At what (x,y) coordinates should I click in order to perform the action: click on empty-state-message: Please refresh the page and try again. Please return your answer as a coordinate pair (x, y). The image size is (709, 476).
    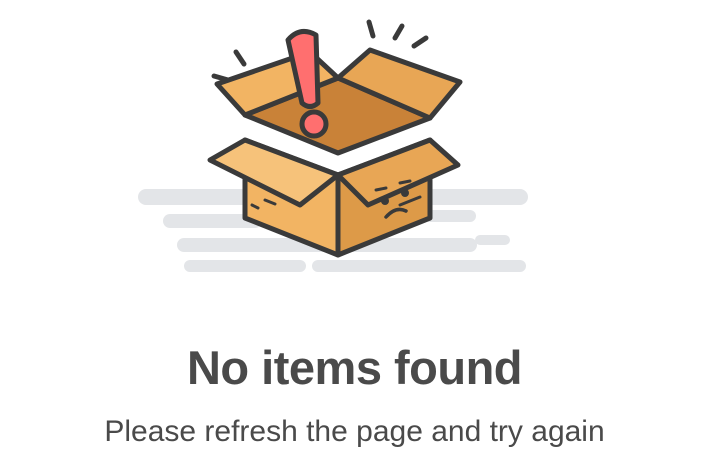
    Looking at the image, I should click on (354, 431).